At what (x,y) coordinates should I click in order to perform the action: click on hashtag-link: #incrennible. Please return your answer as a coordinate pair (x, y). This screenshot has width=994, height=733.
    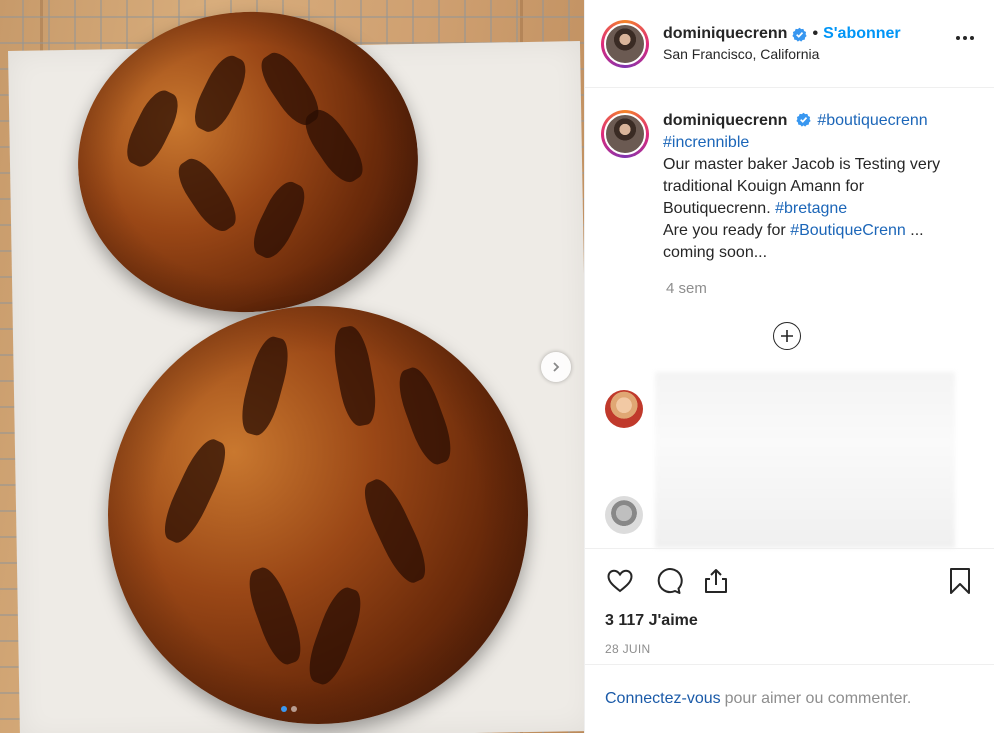
    Looking at the image, I should click on (706, 142).